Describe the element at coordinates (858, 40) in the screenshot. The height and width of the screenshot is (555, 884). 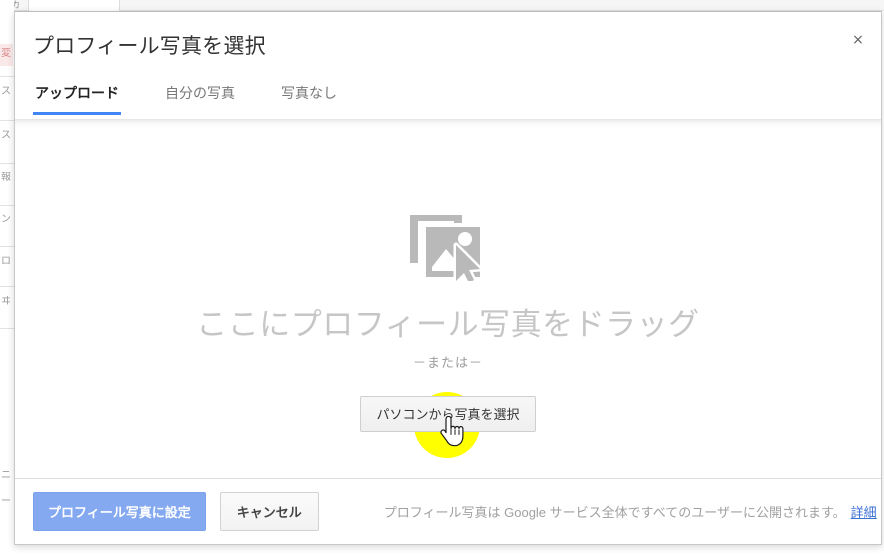
I see `close-icon: ×` at that location.